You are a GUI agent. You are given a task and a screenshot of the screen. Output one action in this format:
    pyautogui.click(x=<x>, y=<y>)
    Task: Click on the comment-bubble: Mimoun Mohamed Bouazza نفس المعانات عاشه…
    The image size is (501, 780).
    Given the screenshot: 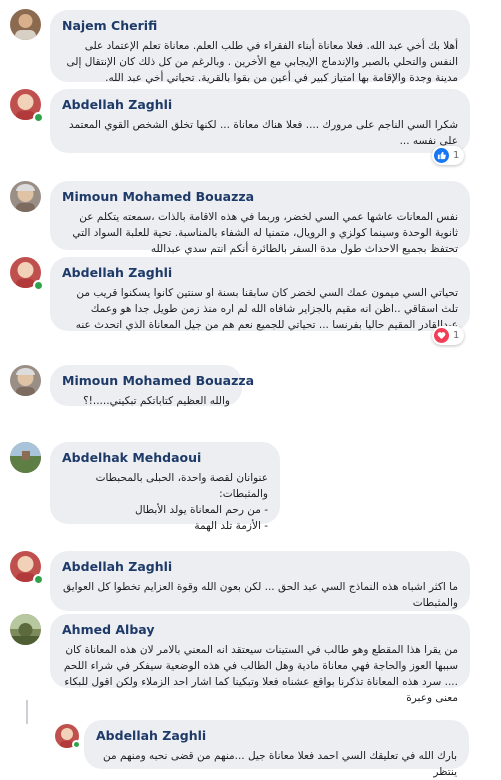 What is the action you would take?
    pyautogui.click(x=260, y=218)
    